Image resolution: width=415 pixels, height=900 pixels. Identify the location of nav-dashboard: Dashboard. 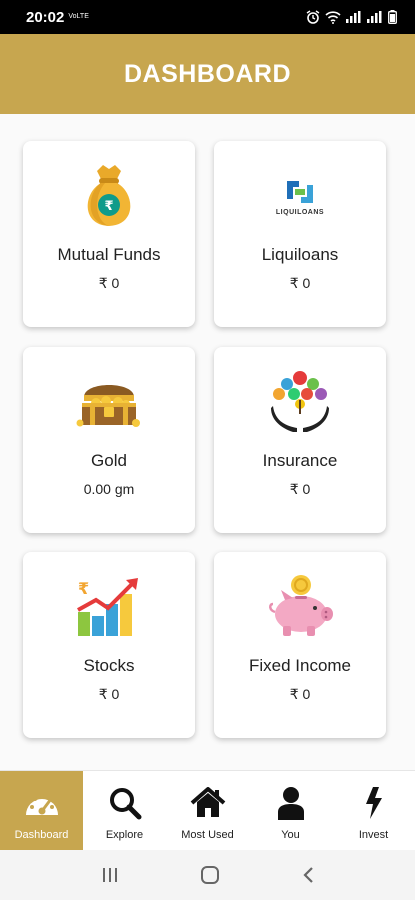
(41, 810).